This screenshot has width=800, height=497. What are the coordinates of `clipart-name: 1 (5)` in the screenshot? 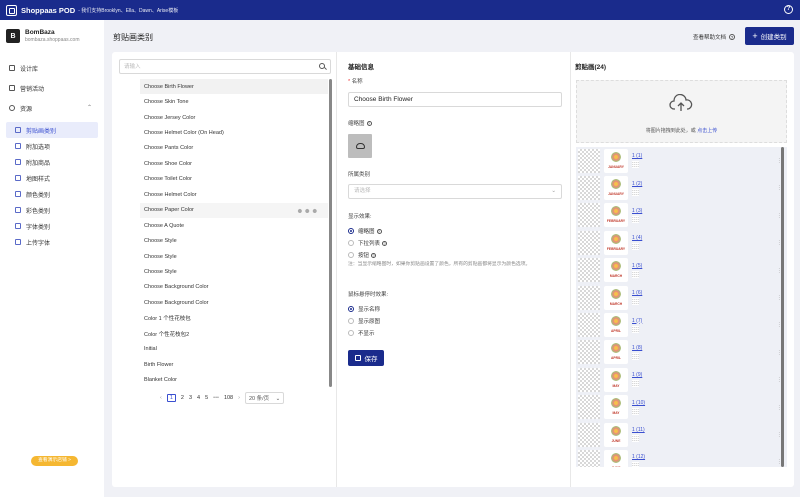 It's located at (637, 266).